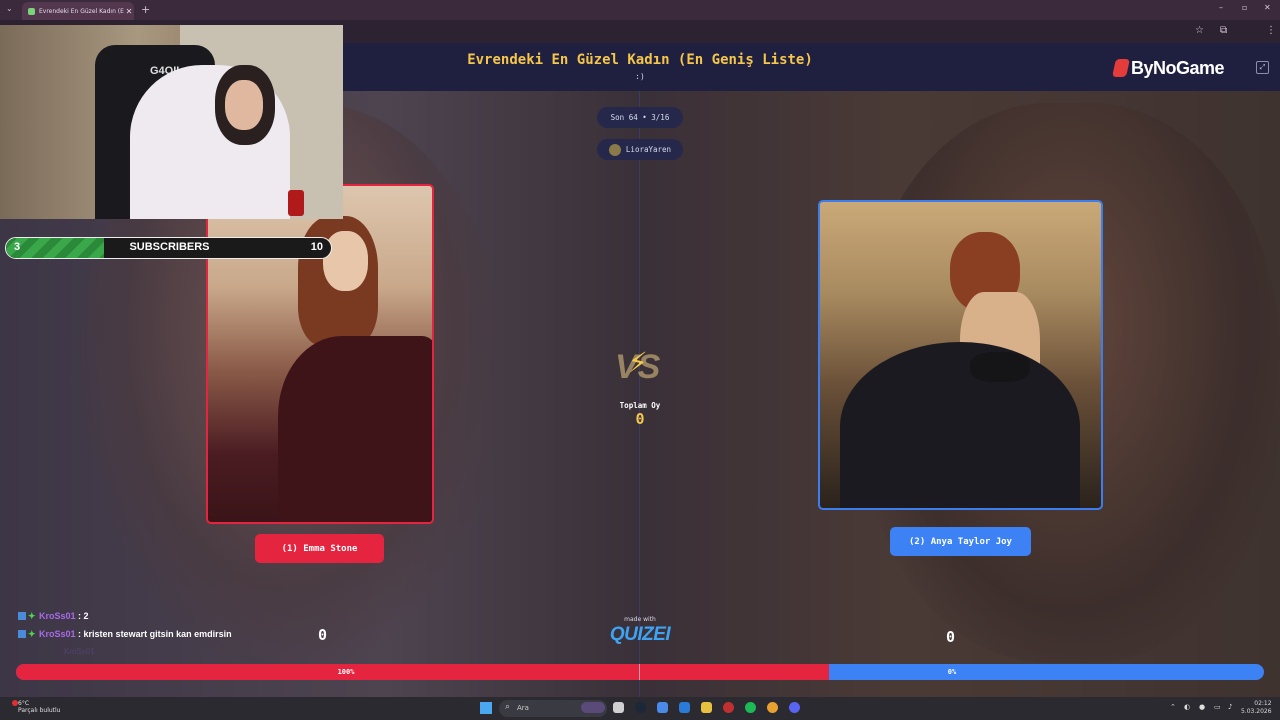 The height and width of the screenshot is (720, 1280). What do you see at coordinates (39, 707) in the screenshot?
I see `weather-widget: 6°C Parçalı bulutlu` at bounding box center [39, 707].